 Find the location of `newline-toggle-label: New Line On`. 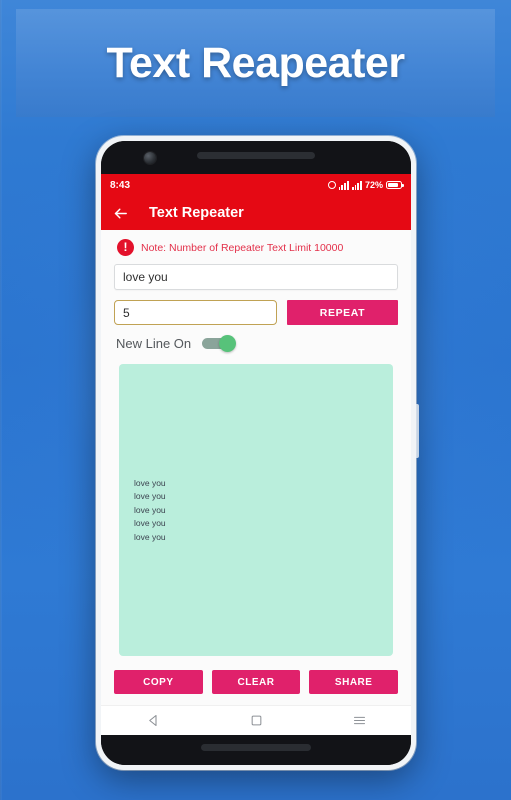

newline-toggle-label: New Line On is located at coordinates (154, 343).